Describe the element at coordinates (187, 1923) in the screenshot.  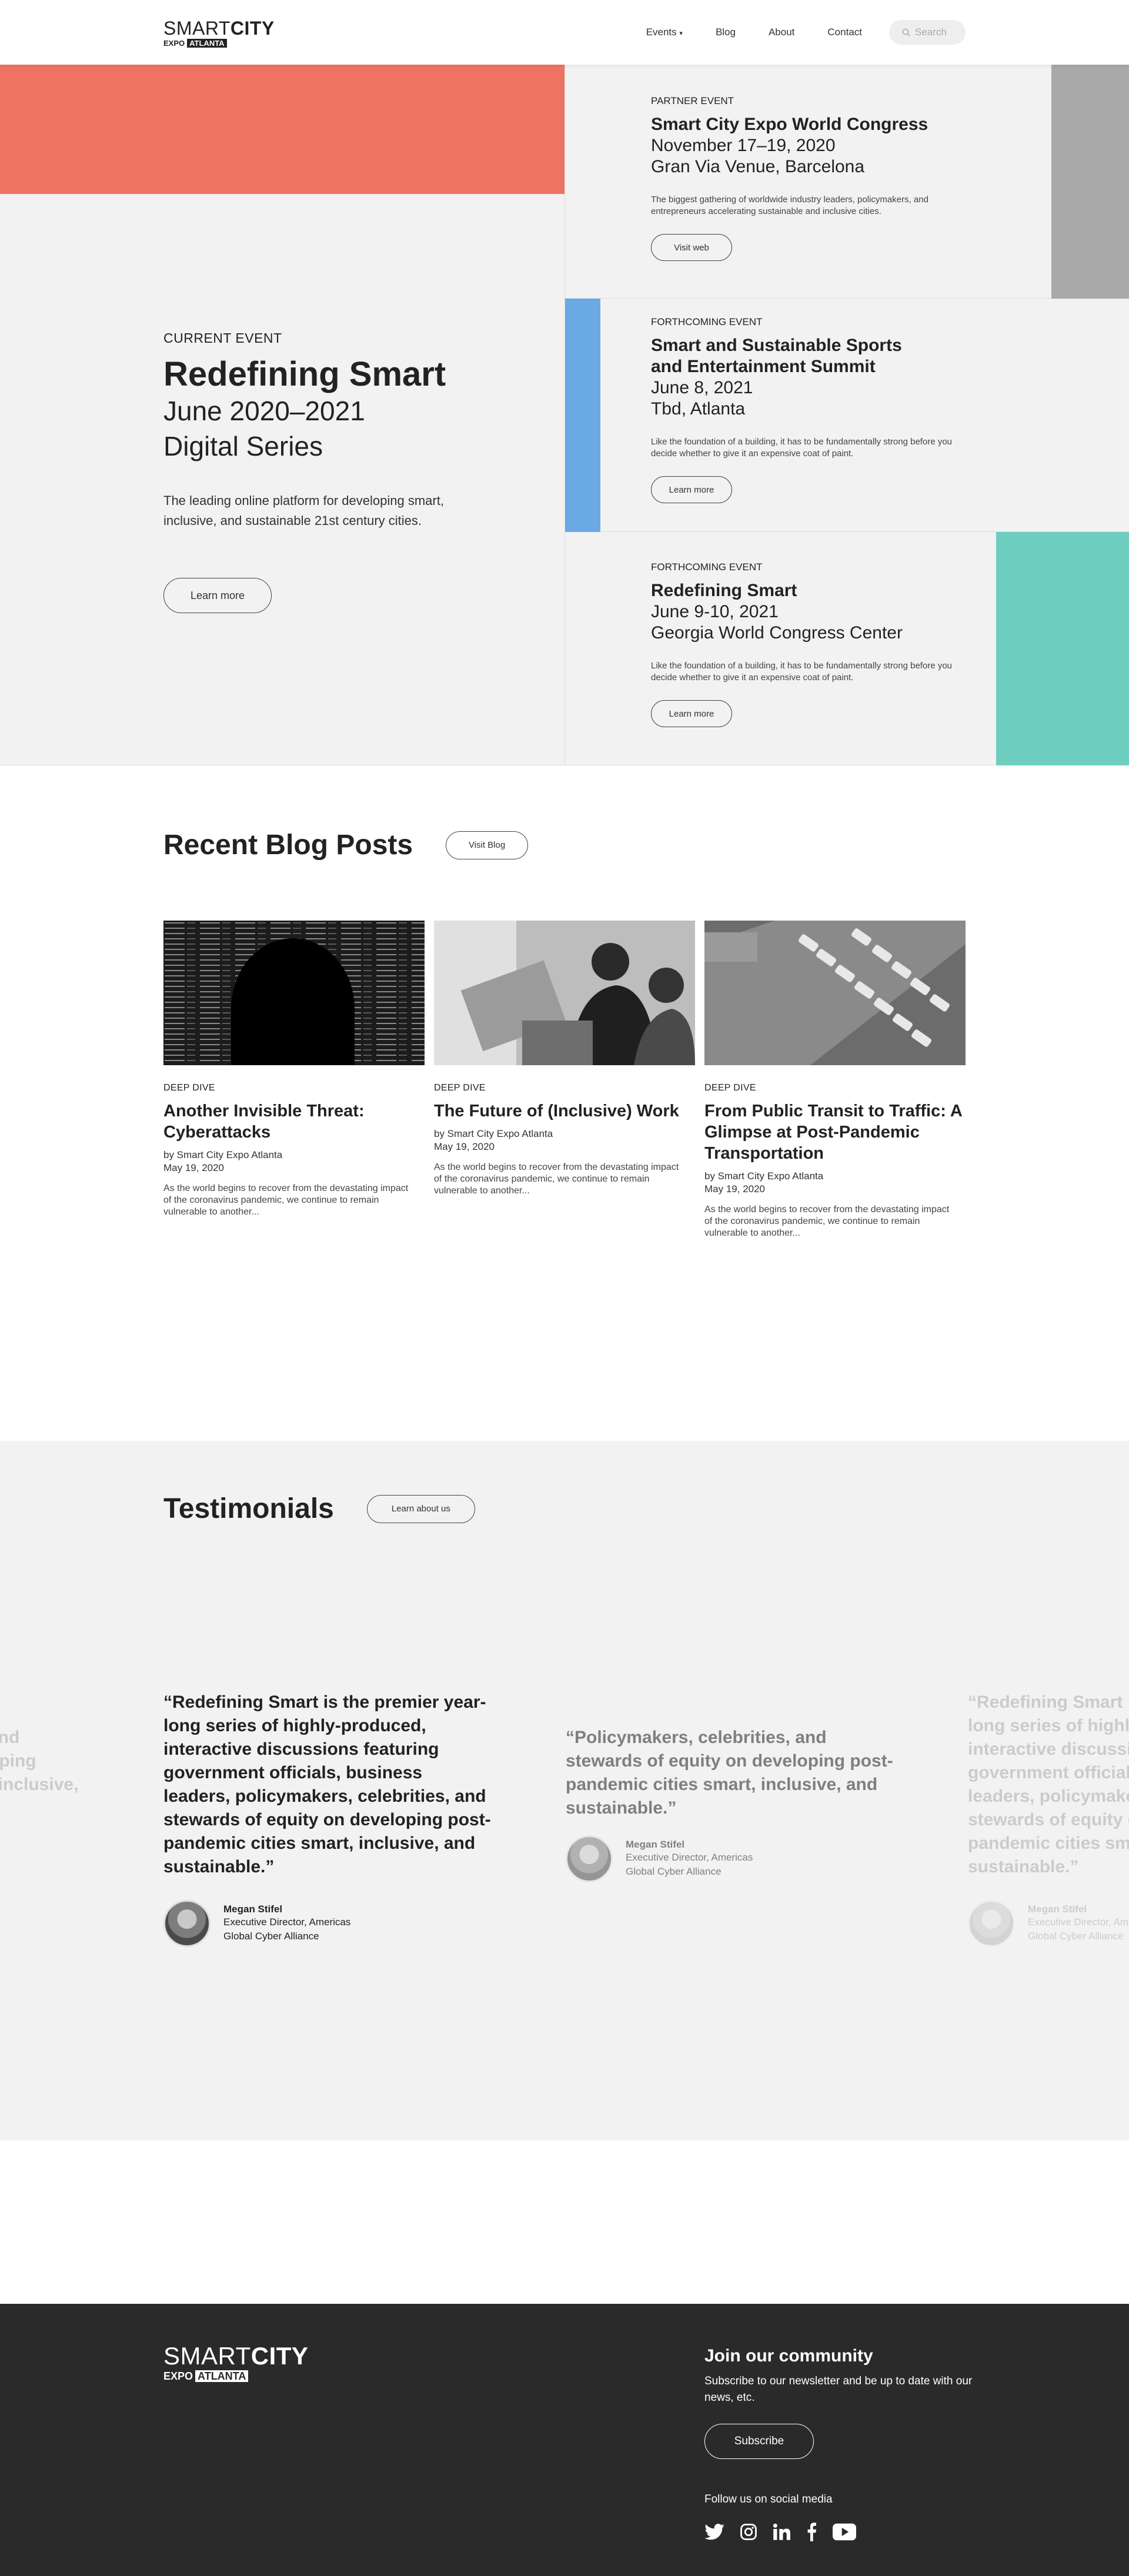
I see `avatar` at that location.